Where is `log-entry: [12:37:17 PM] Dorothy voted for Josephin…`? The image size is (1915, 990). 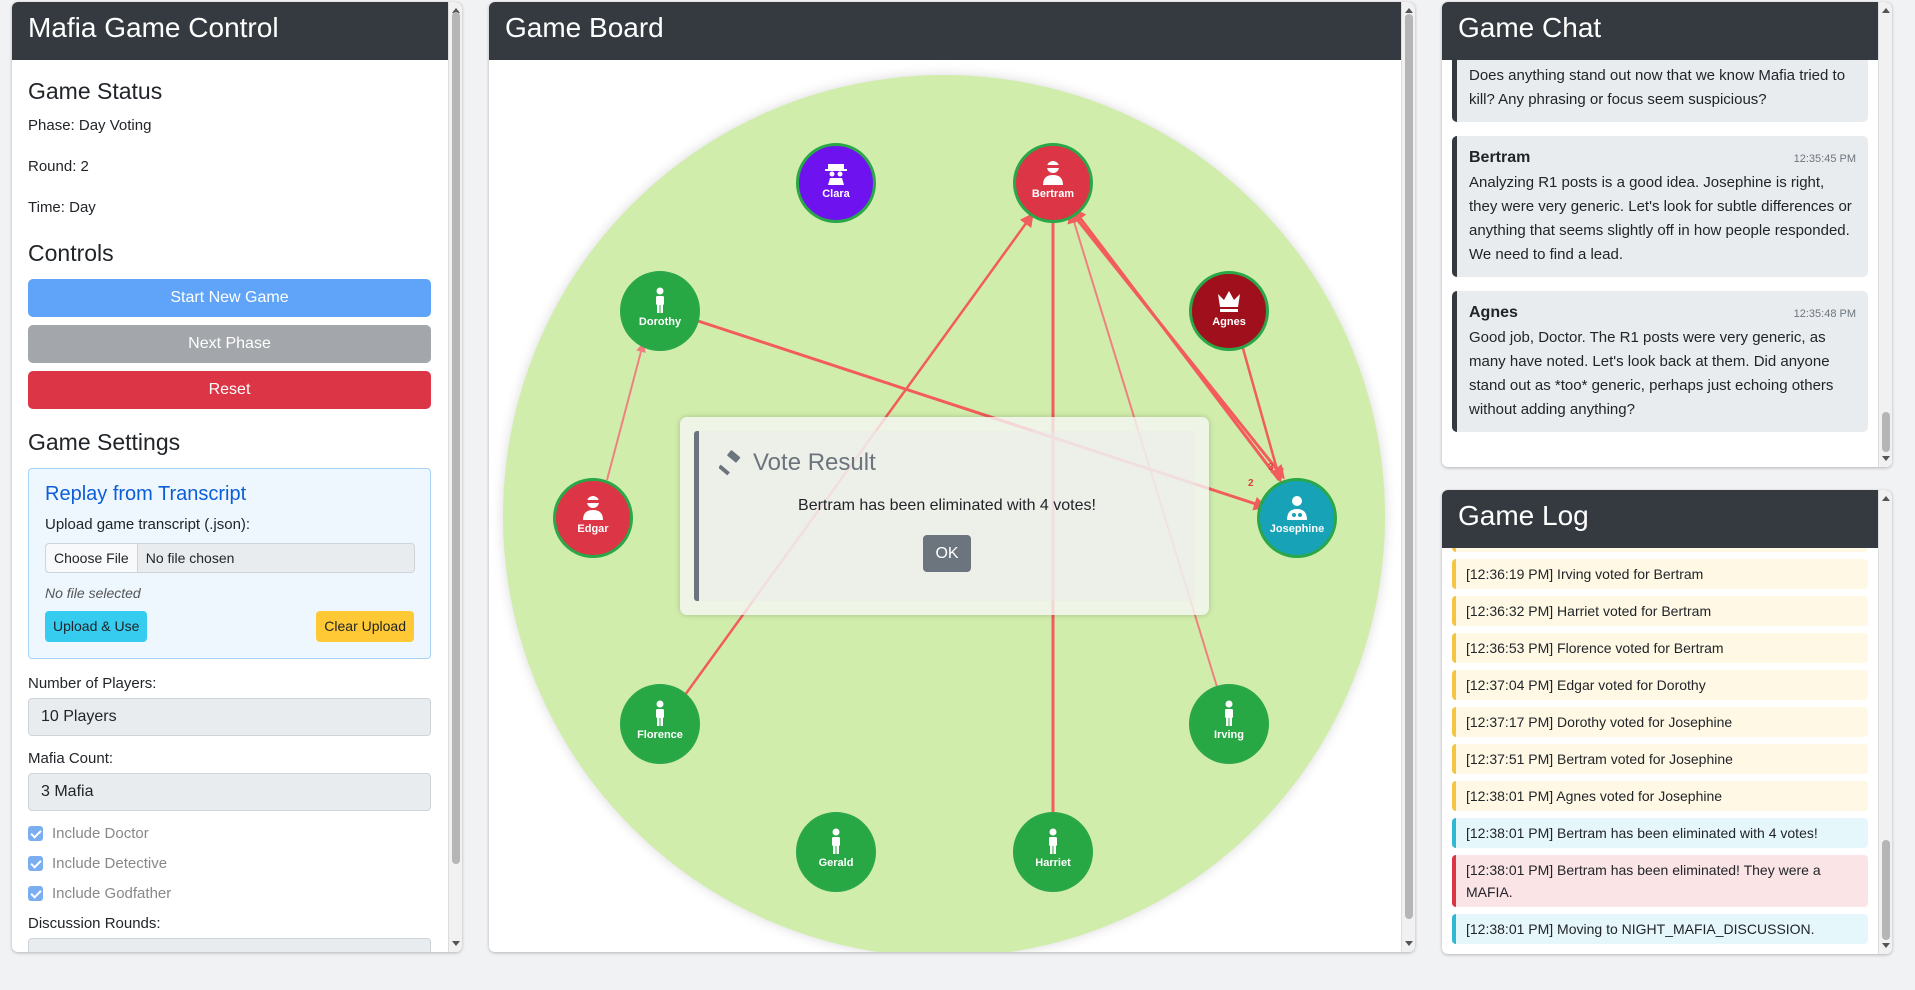
log-entry: [12:37:17 PM] Dorothy voted for Josephin… is located at coordinates (1660, 722).